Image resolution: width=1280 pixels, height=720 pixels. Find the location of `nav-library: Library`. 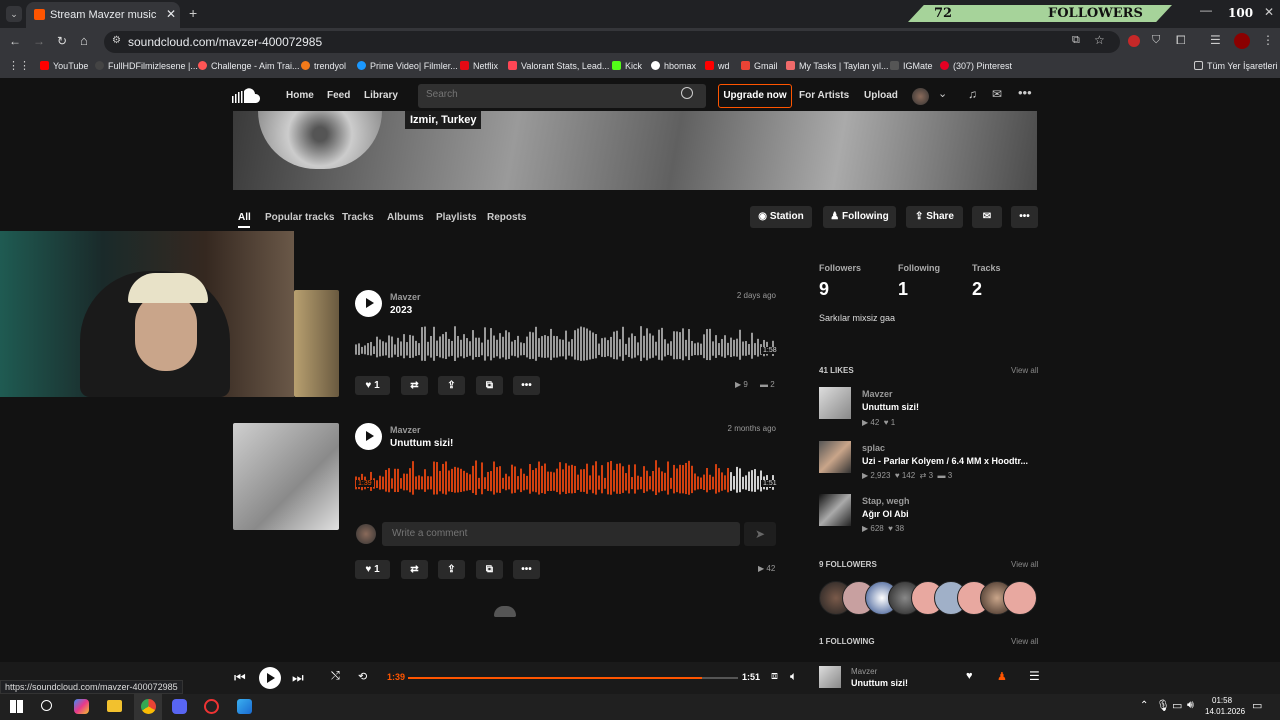

nav-library: Library is located at coordinates (381, 95).